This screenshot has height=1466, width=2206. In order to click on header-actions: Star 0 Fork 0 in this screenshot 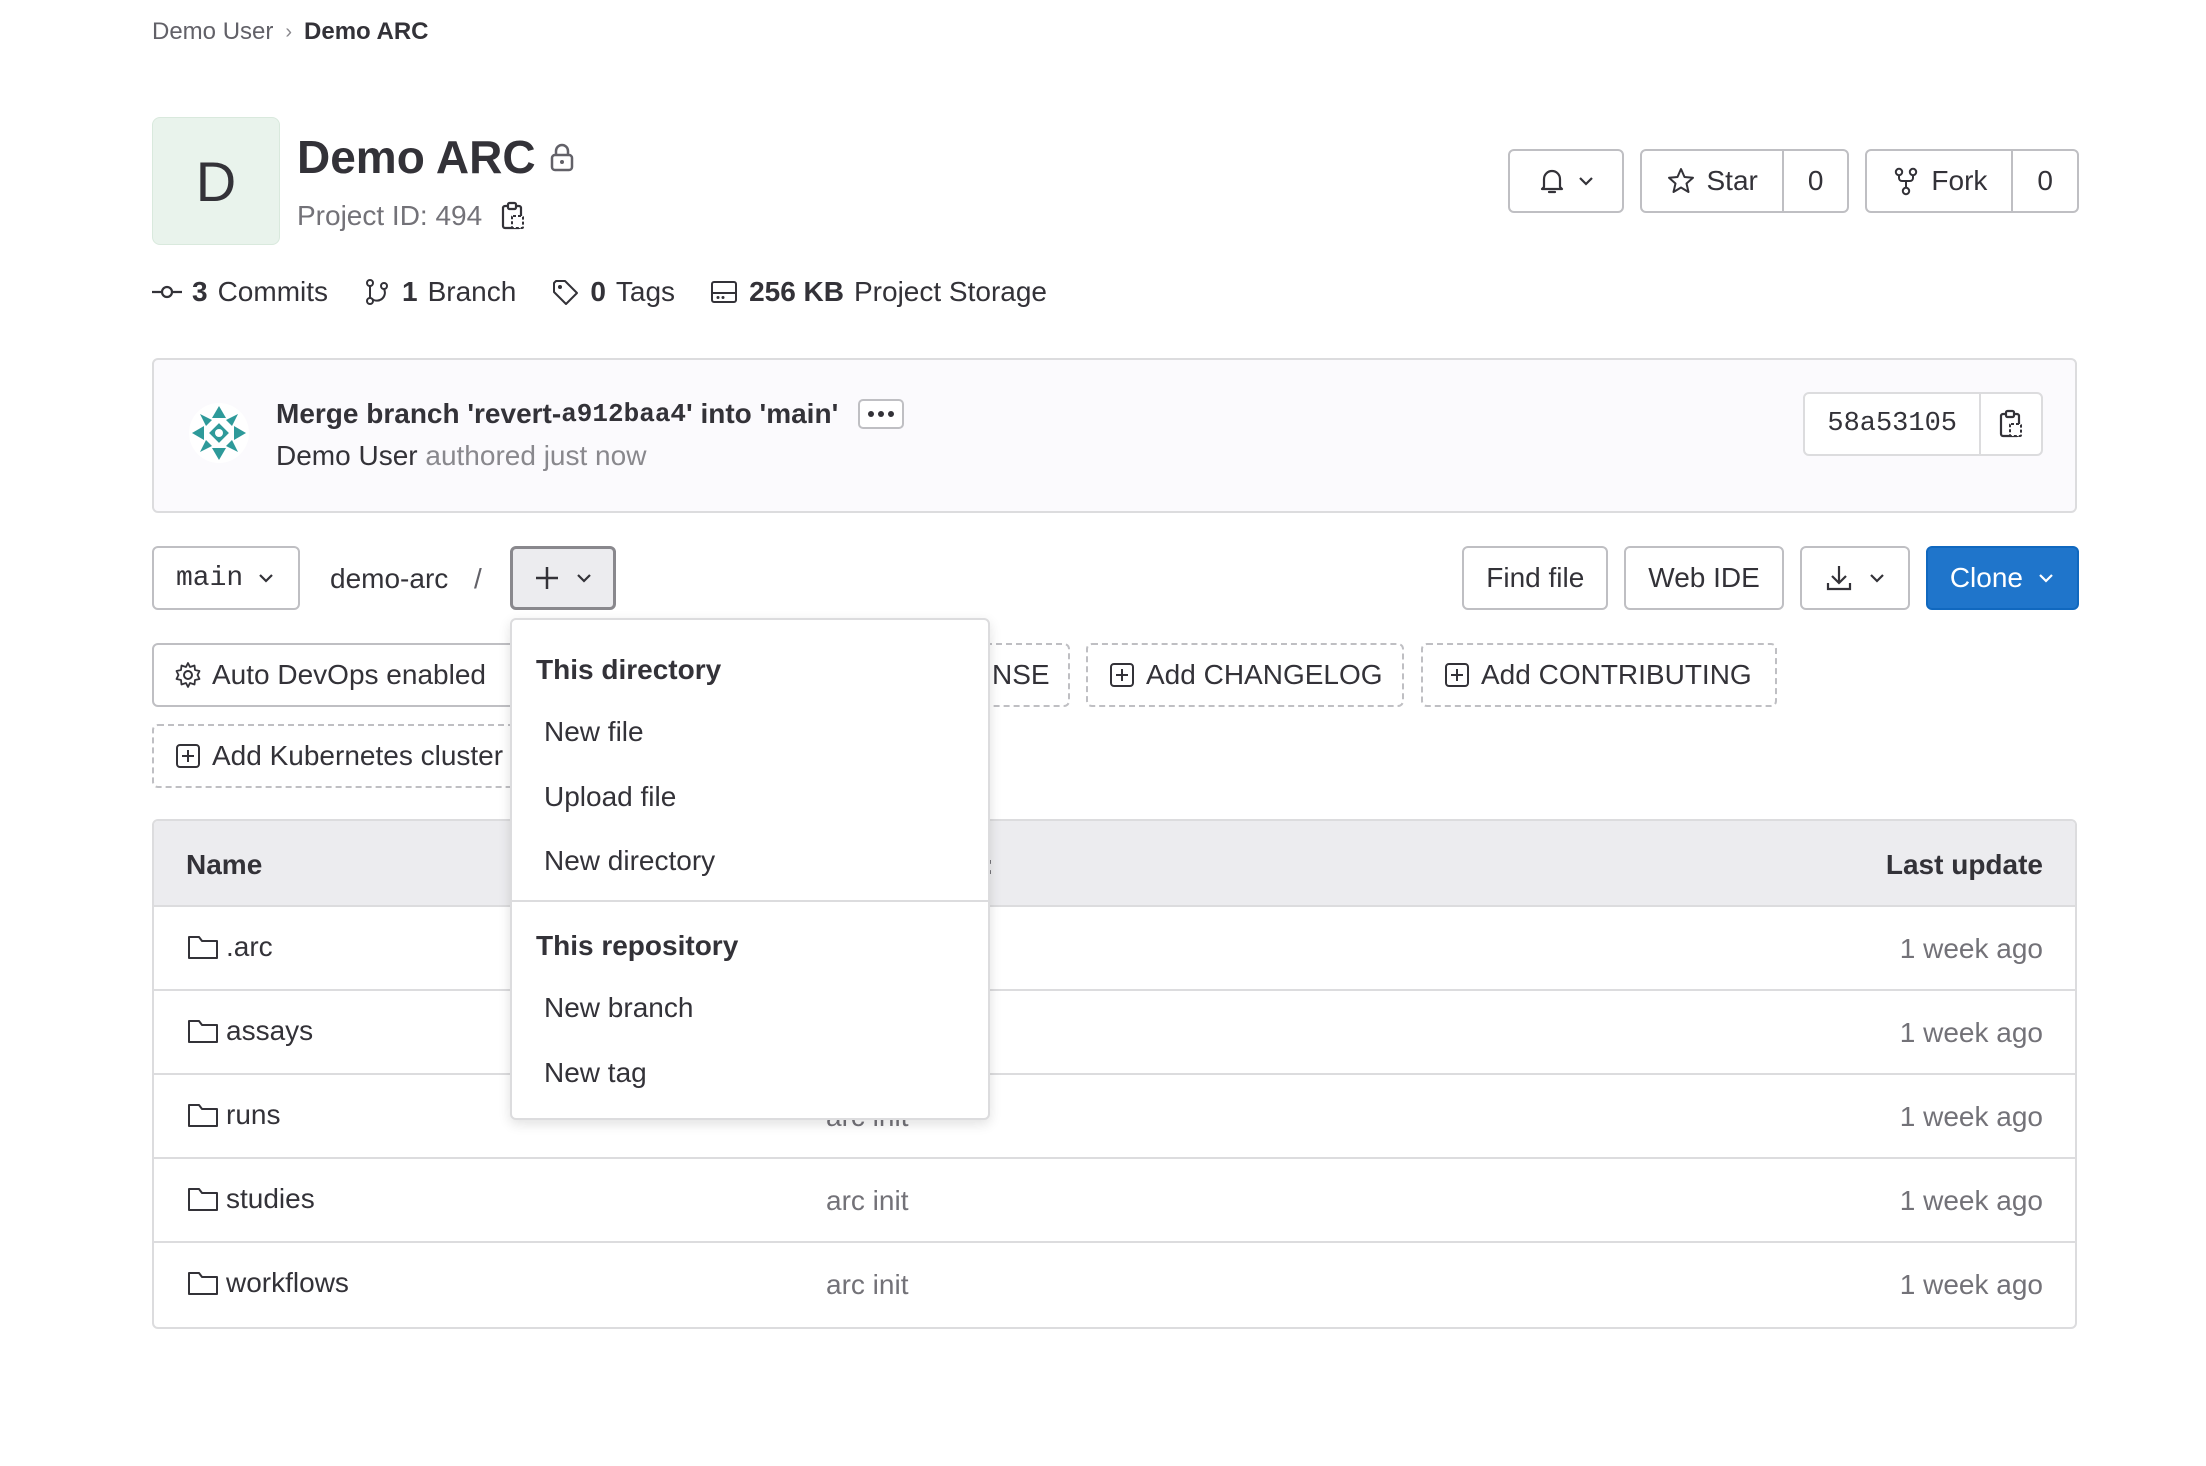, I will do `click(1793, 181)`.